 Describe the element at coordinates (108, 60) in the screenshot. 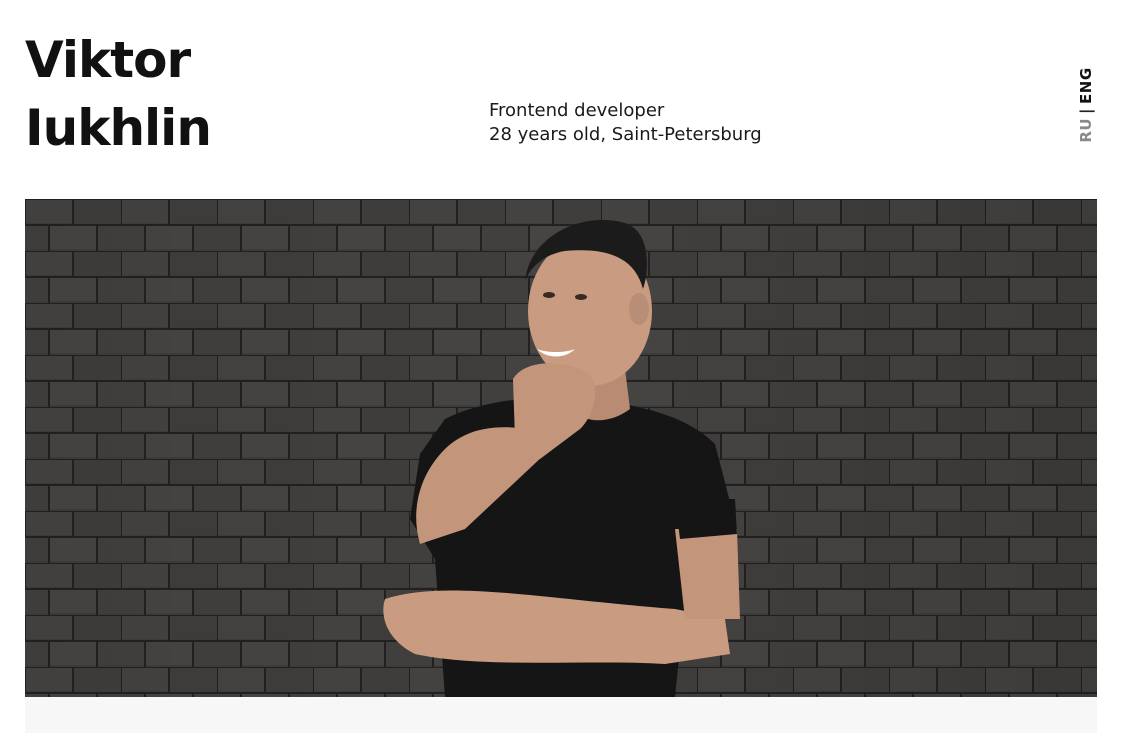

I see `name-first: Viktor` at that location.